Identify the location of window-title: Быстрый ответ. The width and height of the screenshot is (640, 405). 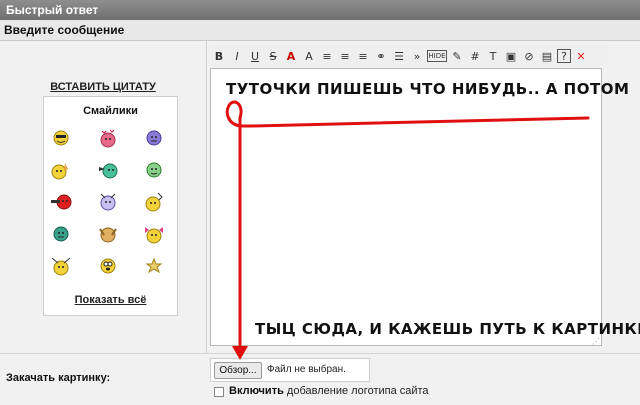
(320, 10).